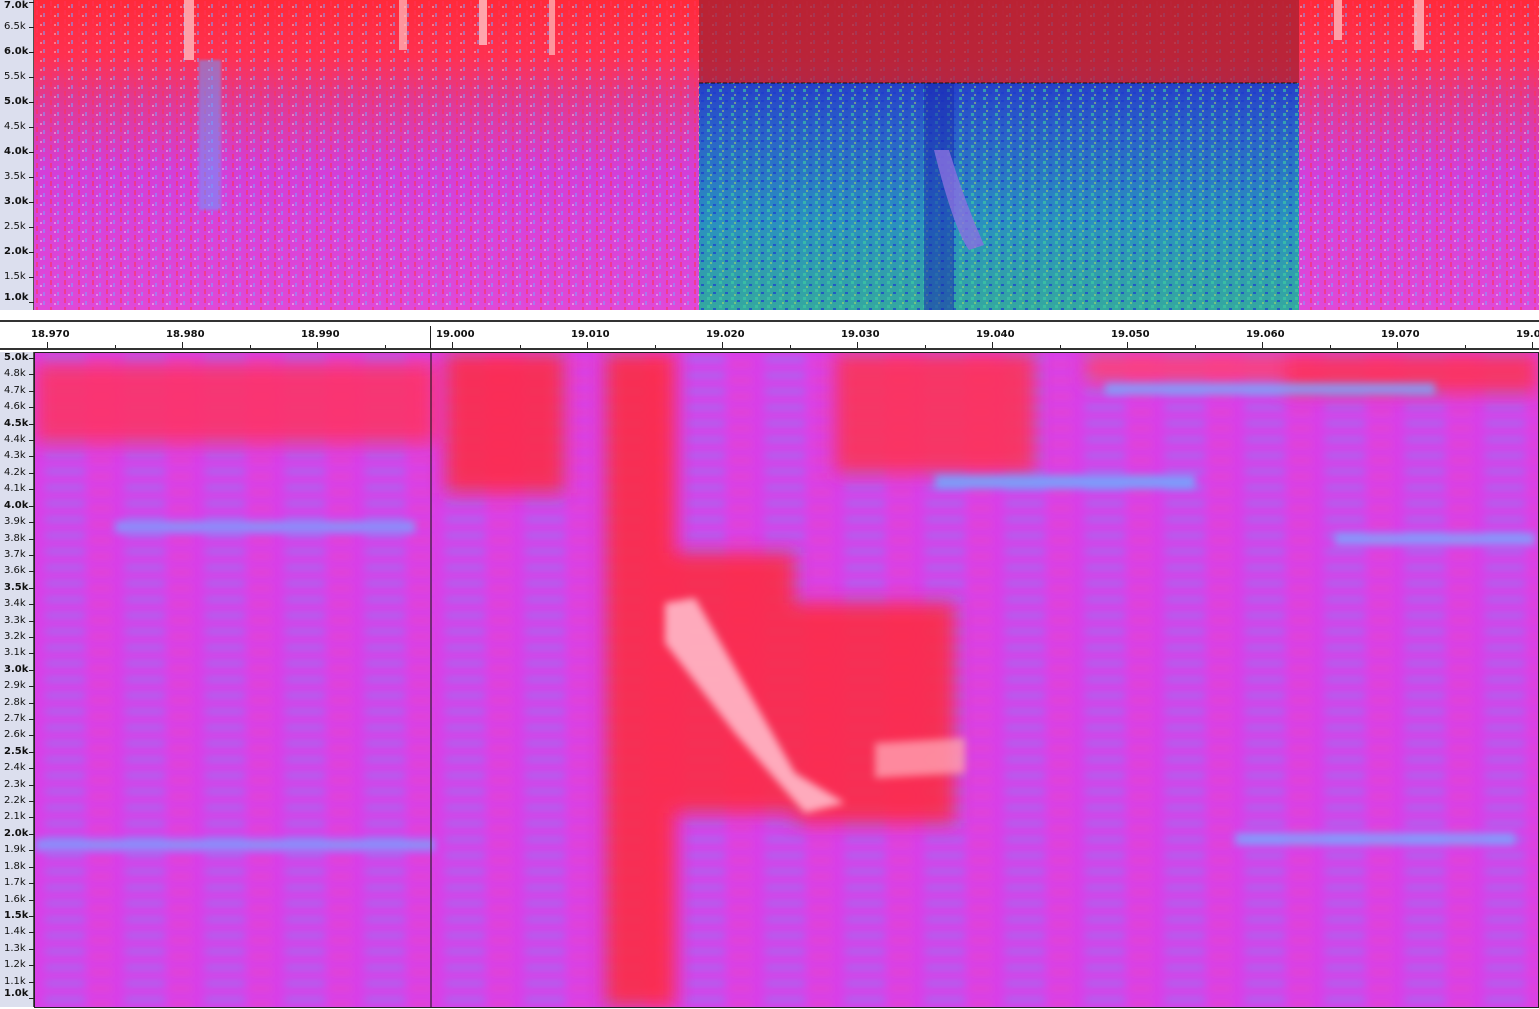 The height and width of the screenshot is (1009, 1539). What do you see at coordinates (16, 5) in the screenshot?
I see `overview-freq-label: 7.0k` at bounding box center [16, 5].